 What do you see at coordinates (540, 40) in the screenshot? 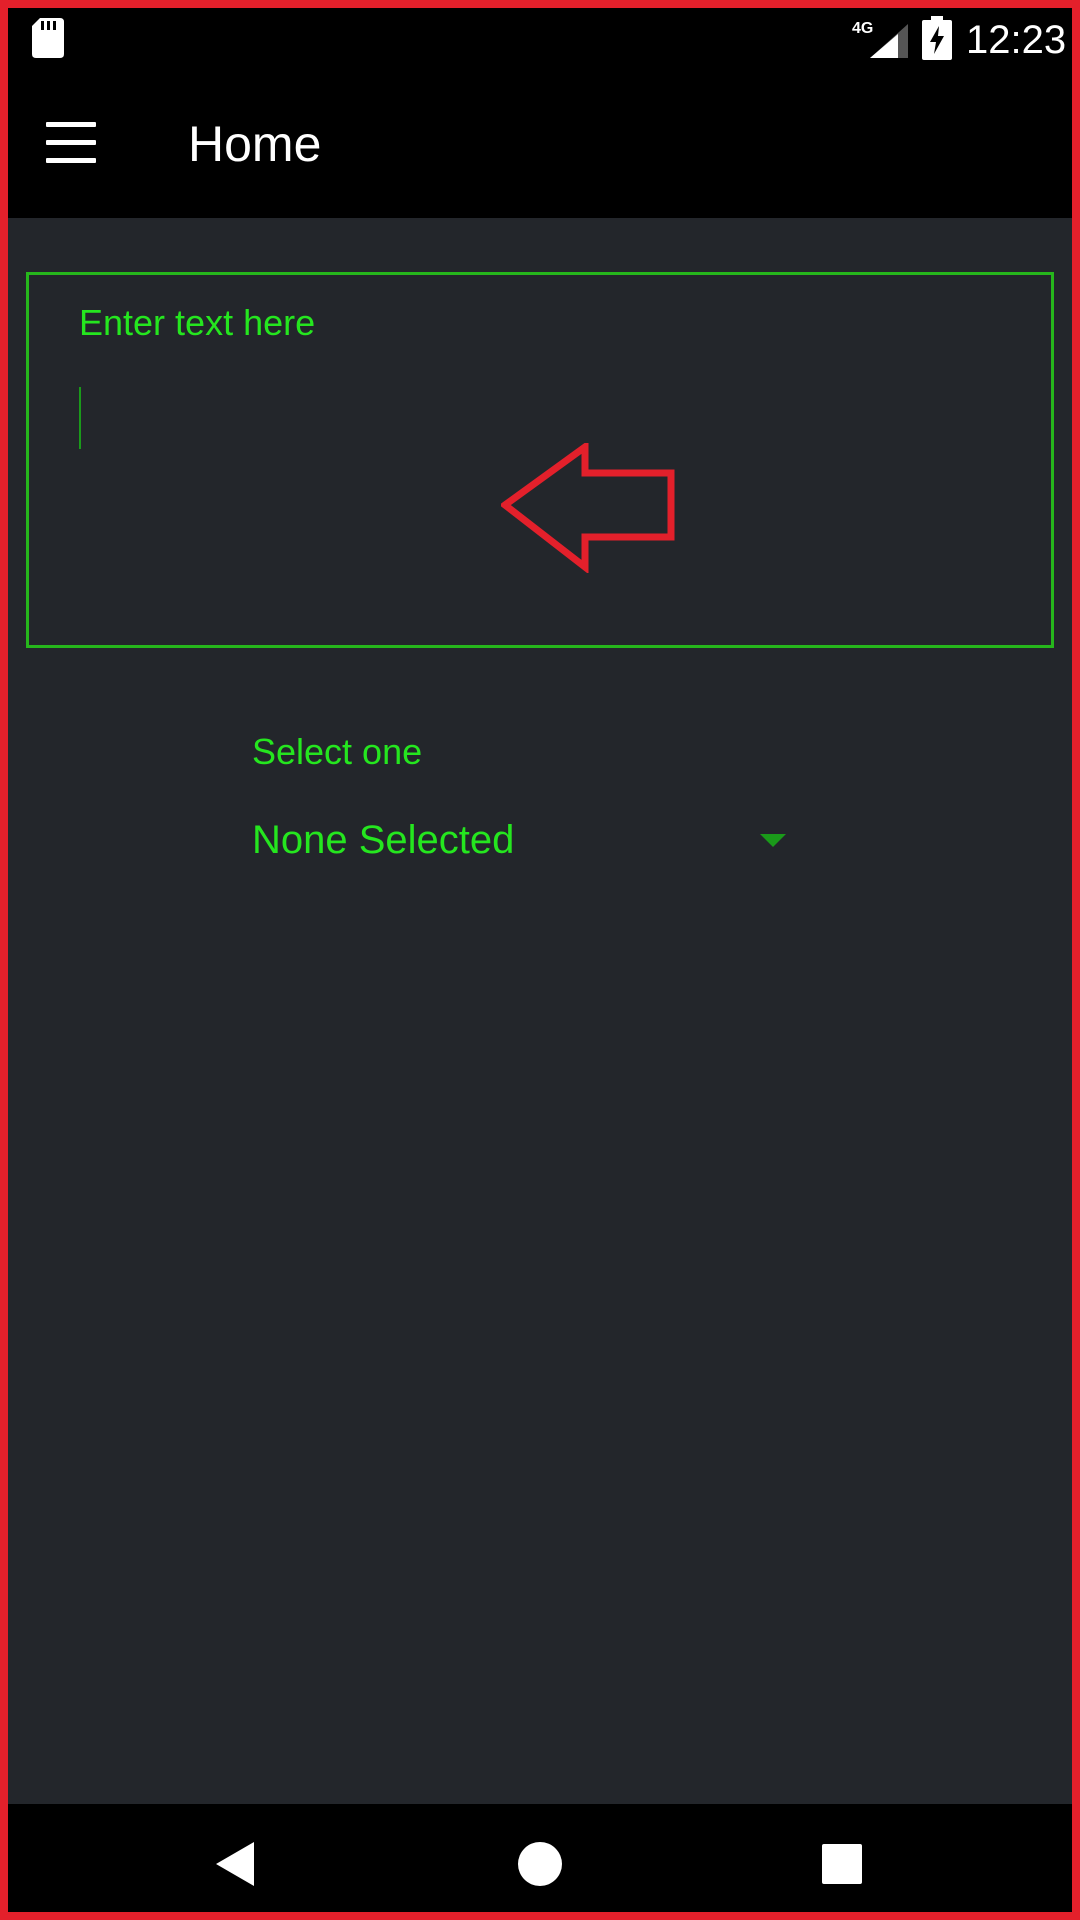
I see `status-bar: 4G 12:23` at bounding box center [540, 40].